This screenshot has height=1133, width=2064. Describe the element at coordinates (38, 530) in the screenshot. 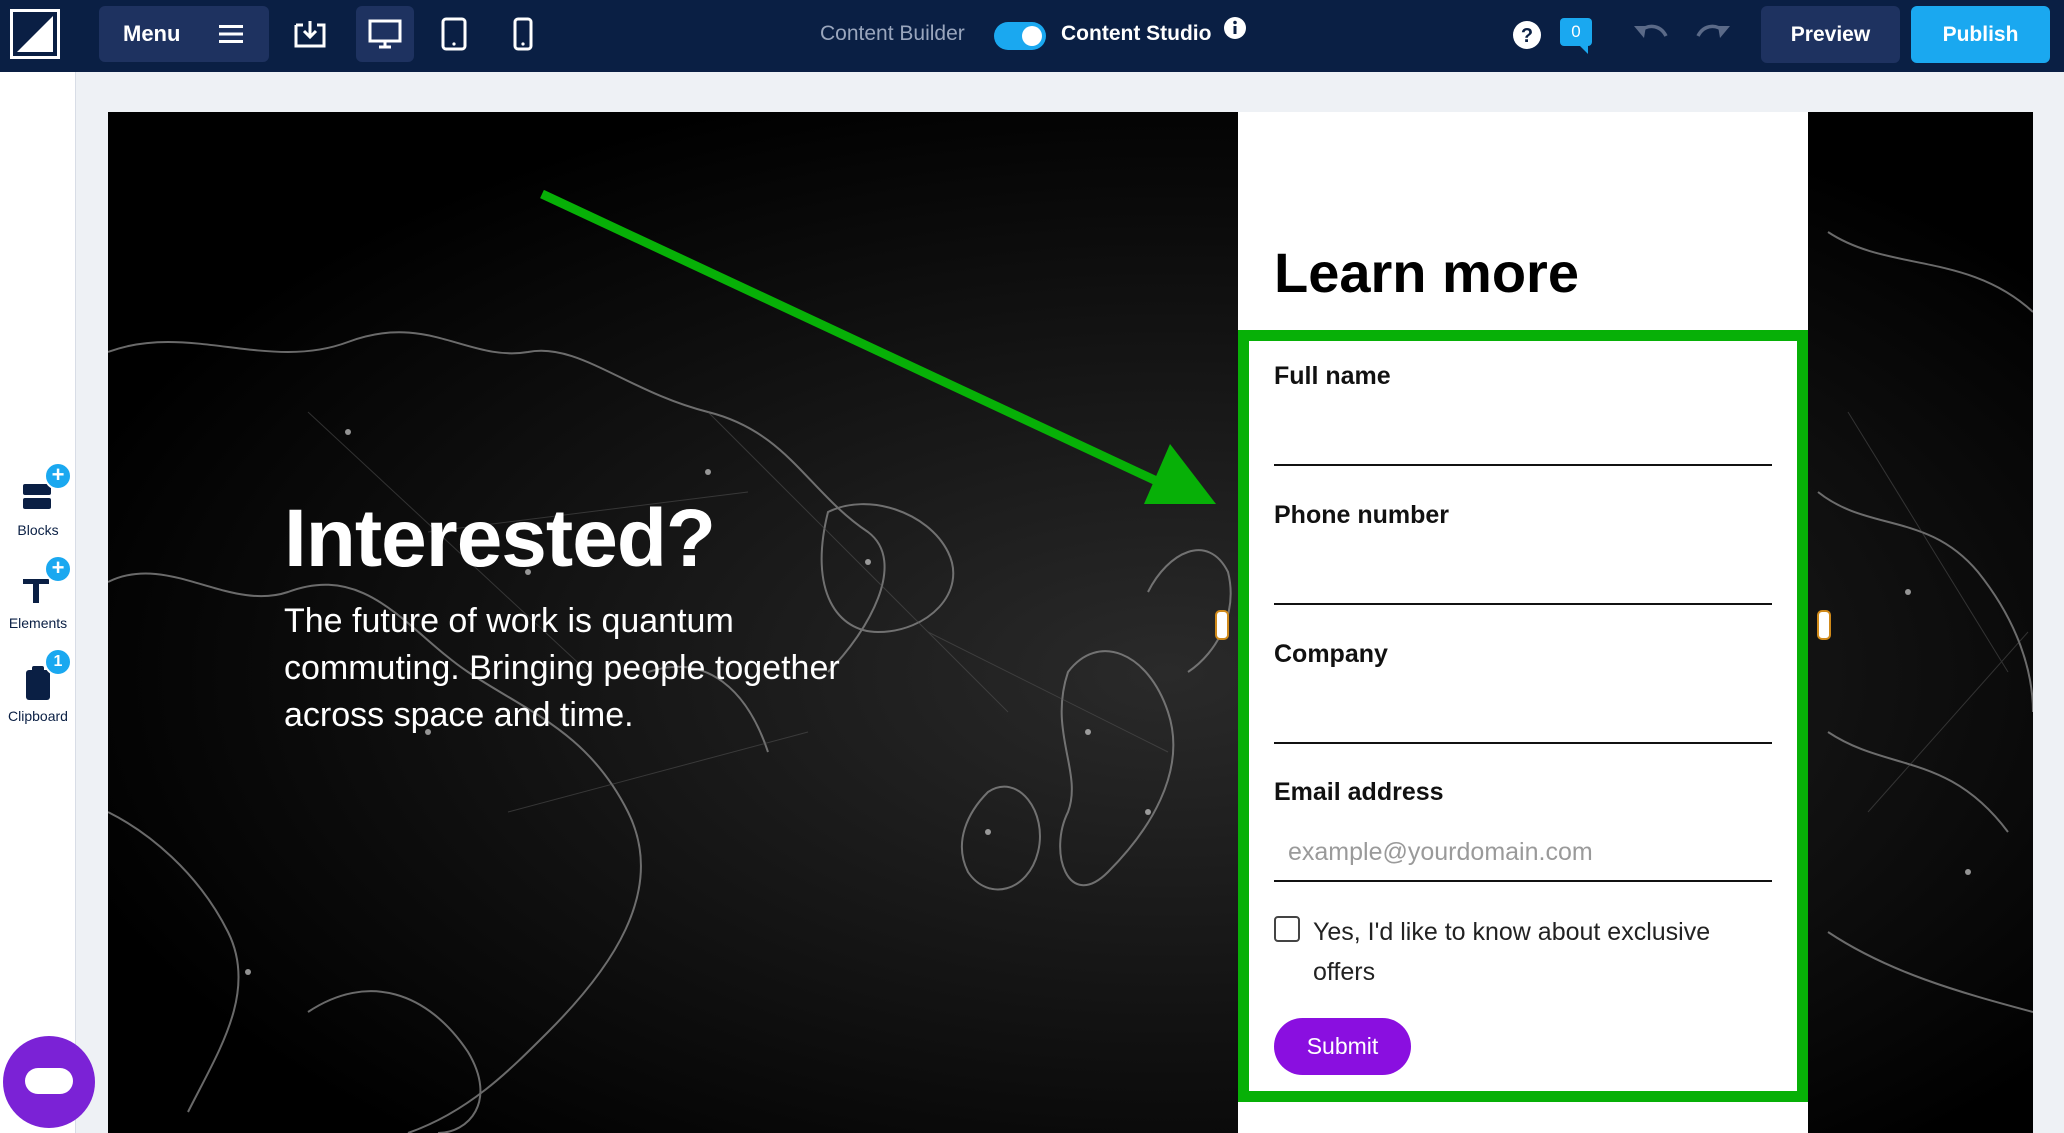

I see `sidebar-item-label: Blocks` at that location.